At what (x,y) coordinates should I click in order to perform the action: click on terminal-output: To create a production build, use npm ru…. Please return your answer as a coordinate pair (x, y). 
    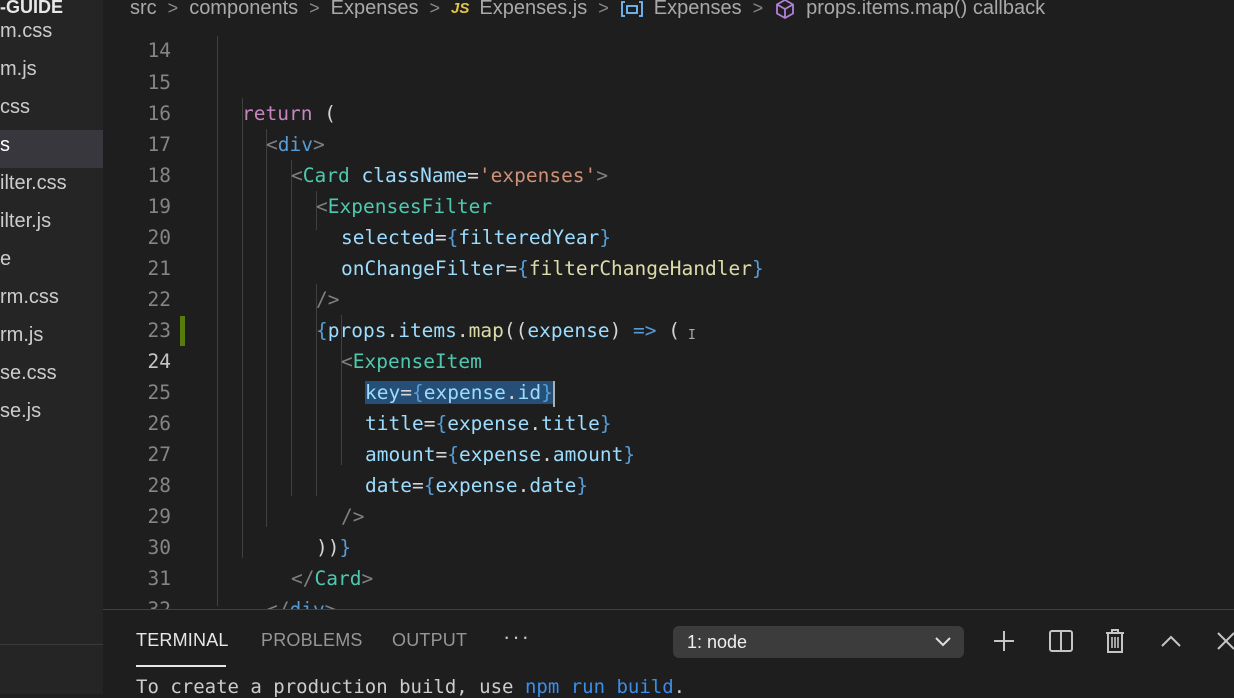
    Looking at the image, I should click on (410, 687).